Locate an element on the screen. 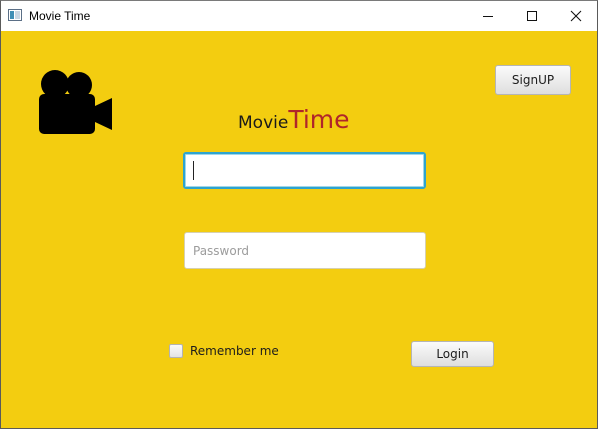 Image resolution: width=598 pixels, height=429 pixels. maximize-icon is located at coordinates (532, 16).